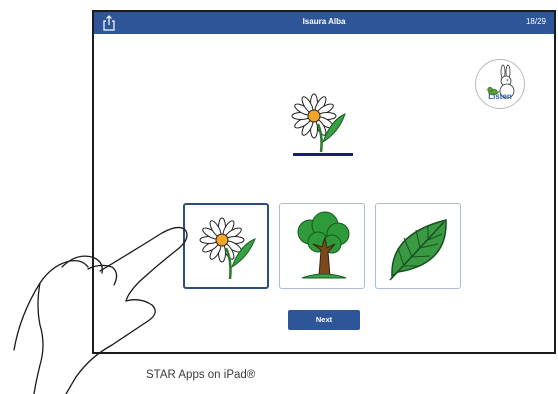 The height and width of the screenshot is (394, 558). I want to click on choice-card-tree, so click(322, 246).